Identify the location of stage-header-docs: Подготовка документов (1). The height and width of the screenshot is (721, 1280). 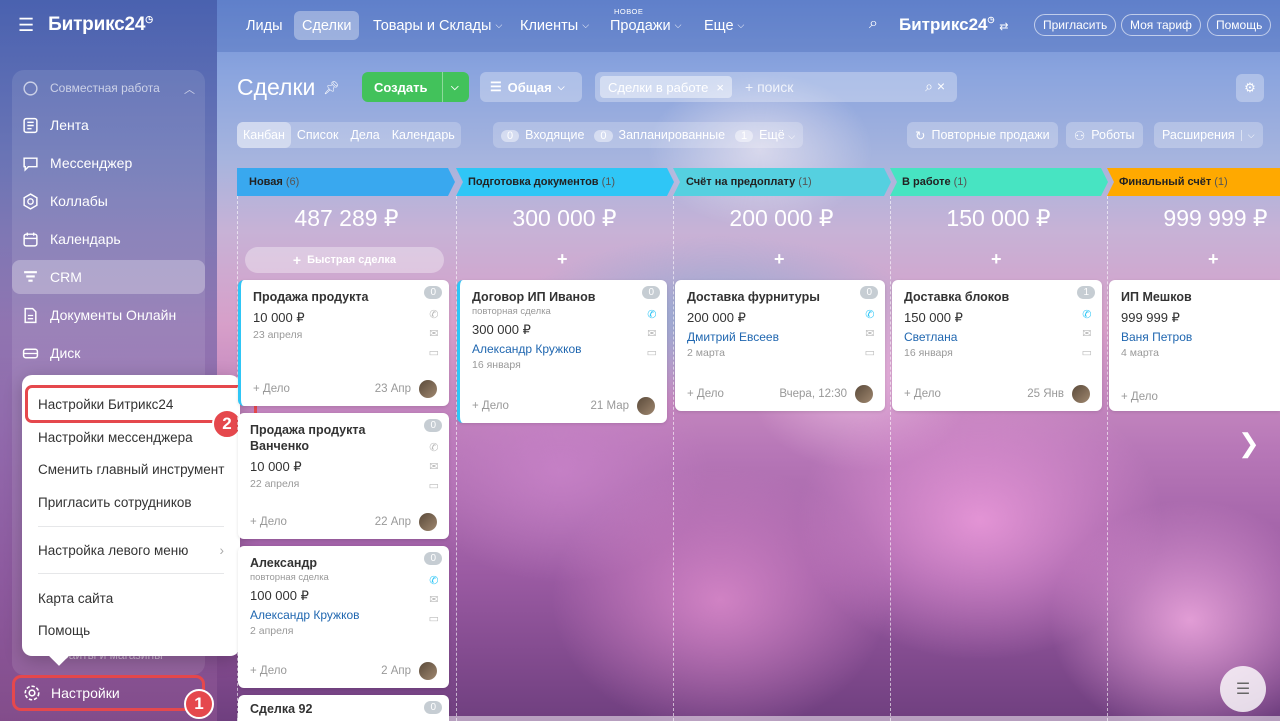
(561, 182).